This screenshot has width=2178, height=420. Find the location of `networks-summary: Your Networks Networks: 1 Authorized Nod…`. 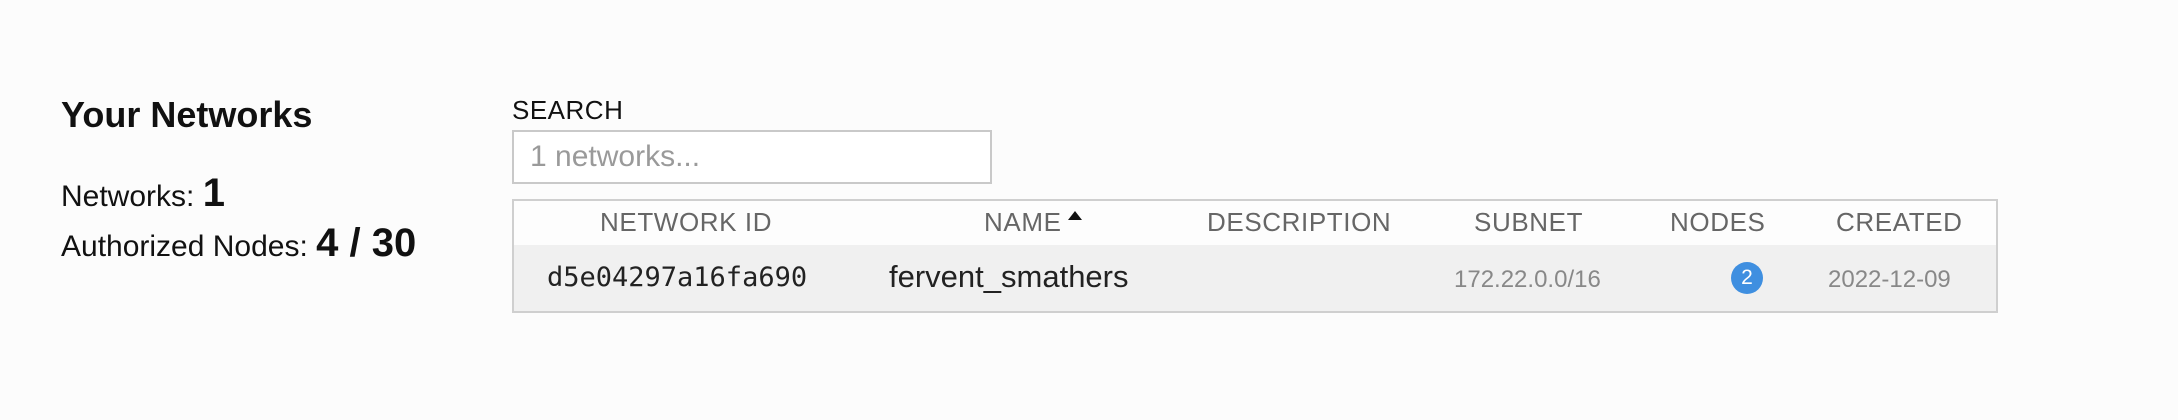

networks-summary: Your Networks Networks: 1 Authorized Nod… is located at coordinates (261, 181).